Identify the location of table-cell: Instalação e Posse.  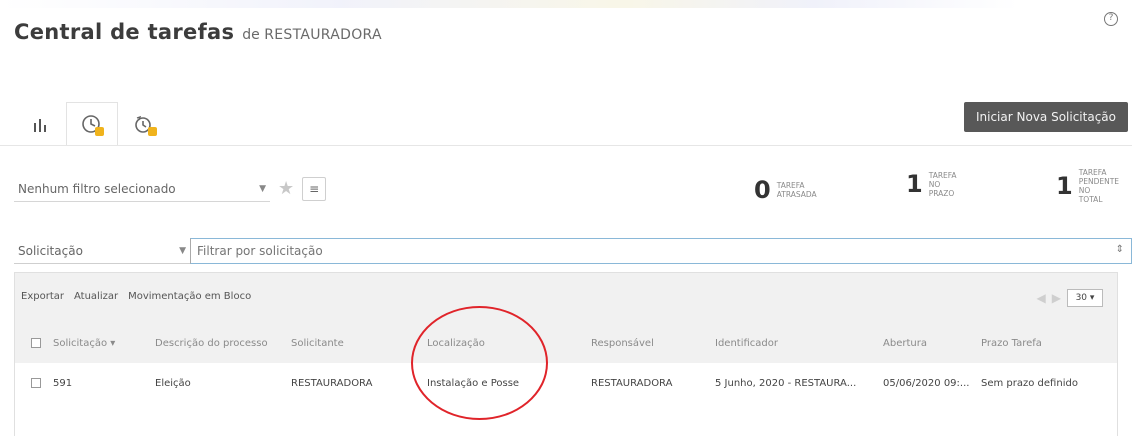
(473, 383).